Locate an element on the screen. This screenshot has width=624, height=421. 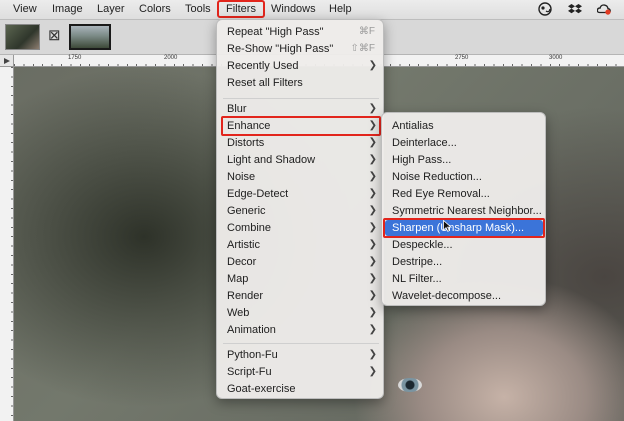
shortcut-label: ⇧⌘F is located at coordinates (363, 48).